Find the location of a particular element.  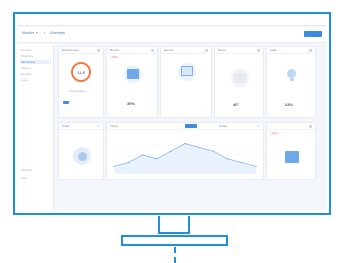

tab-active is located at coordinates (191, 126).